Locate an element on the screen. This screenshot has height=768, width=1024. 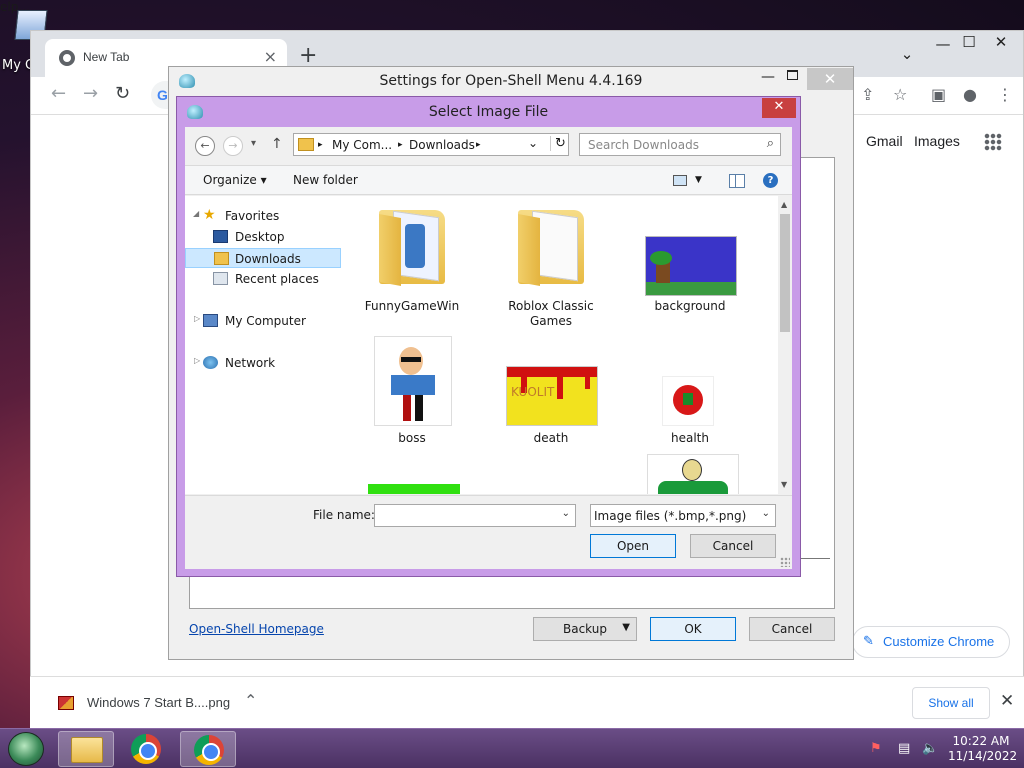
close-button: ✕ is located at coordinates (1001, 45).